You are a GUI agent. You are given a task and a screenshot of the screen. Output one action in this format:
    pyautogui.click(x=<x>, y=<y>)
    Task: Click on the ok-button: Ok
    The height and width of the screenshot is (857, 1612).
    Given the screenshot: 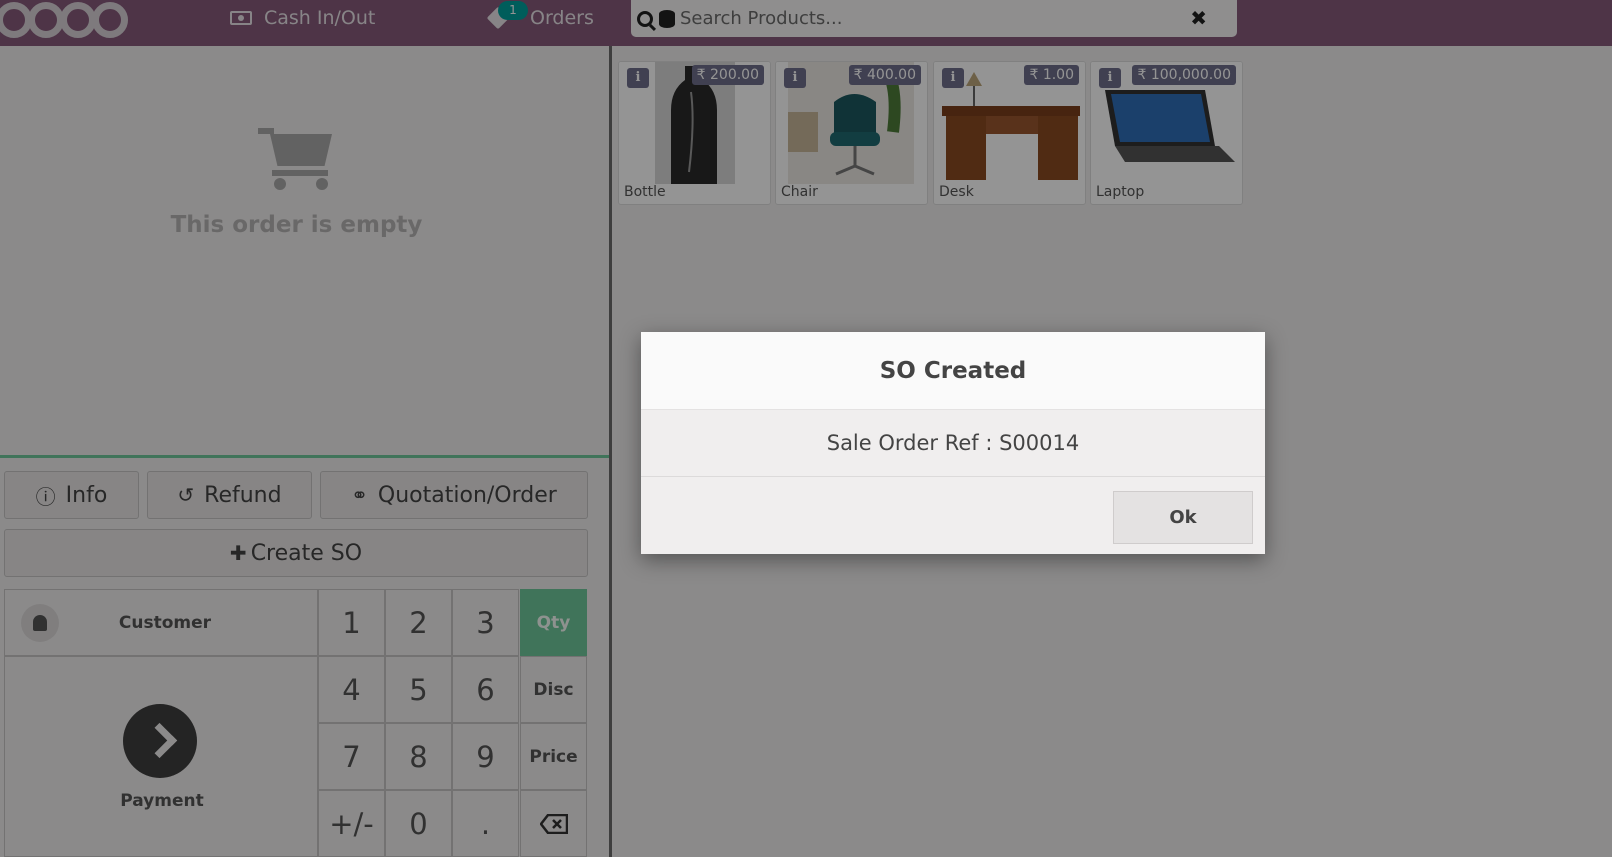 What is the action you would take?
    pyautogui.click(x=1183, y=517)
    